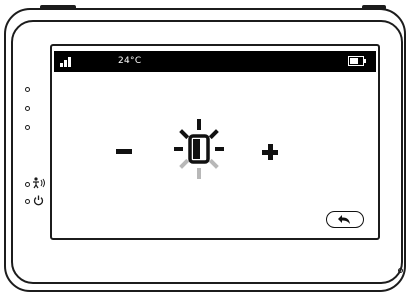 This screenshot has height=296, width=414. What do you see at coordinates (38, 200) in the screenshot?
I see `power-icon` at bounding box center [38, 200].